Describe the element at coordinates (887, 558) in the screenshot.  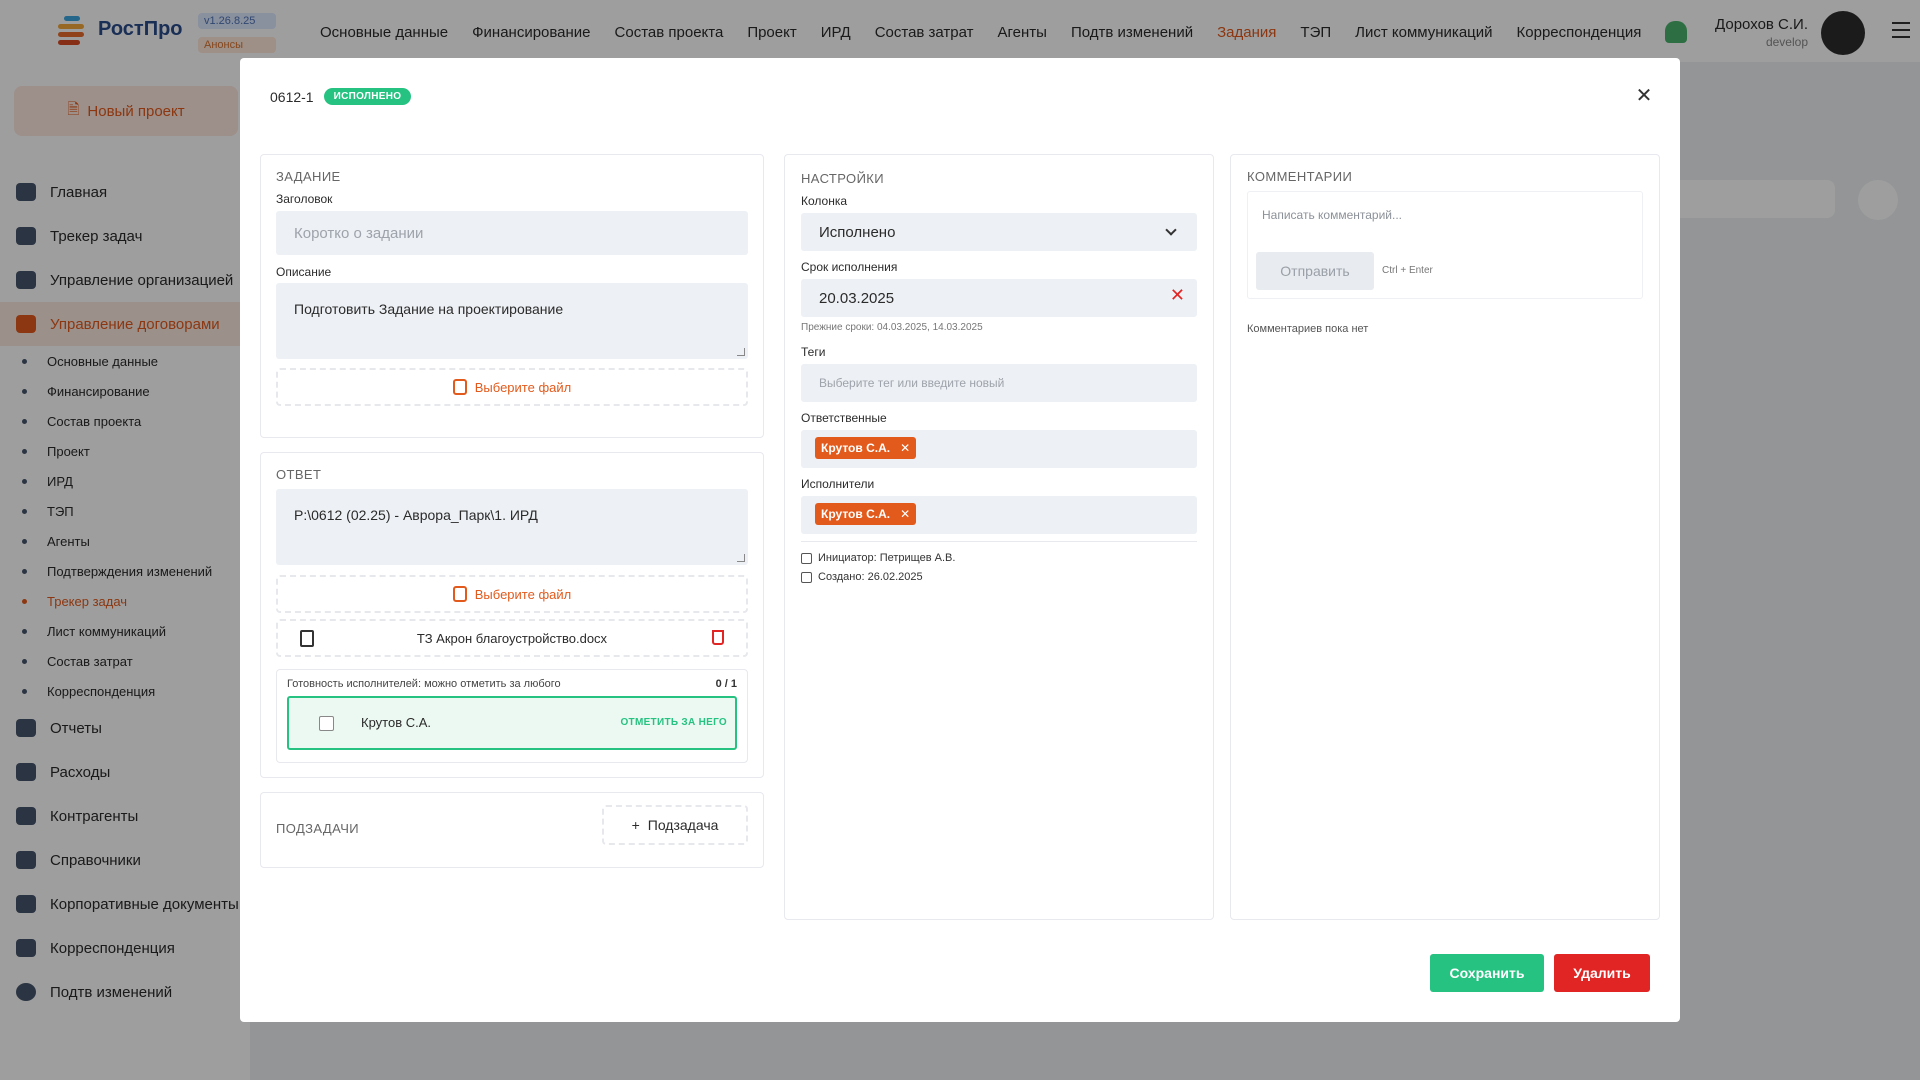
I see `initiator-text: Инициатор: Петрищев А.В.` at that location.